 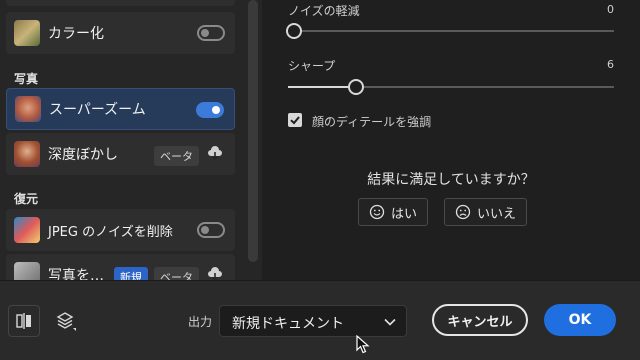 I want to click on super-zoom-thumbnail, so click(x=28, y=109).